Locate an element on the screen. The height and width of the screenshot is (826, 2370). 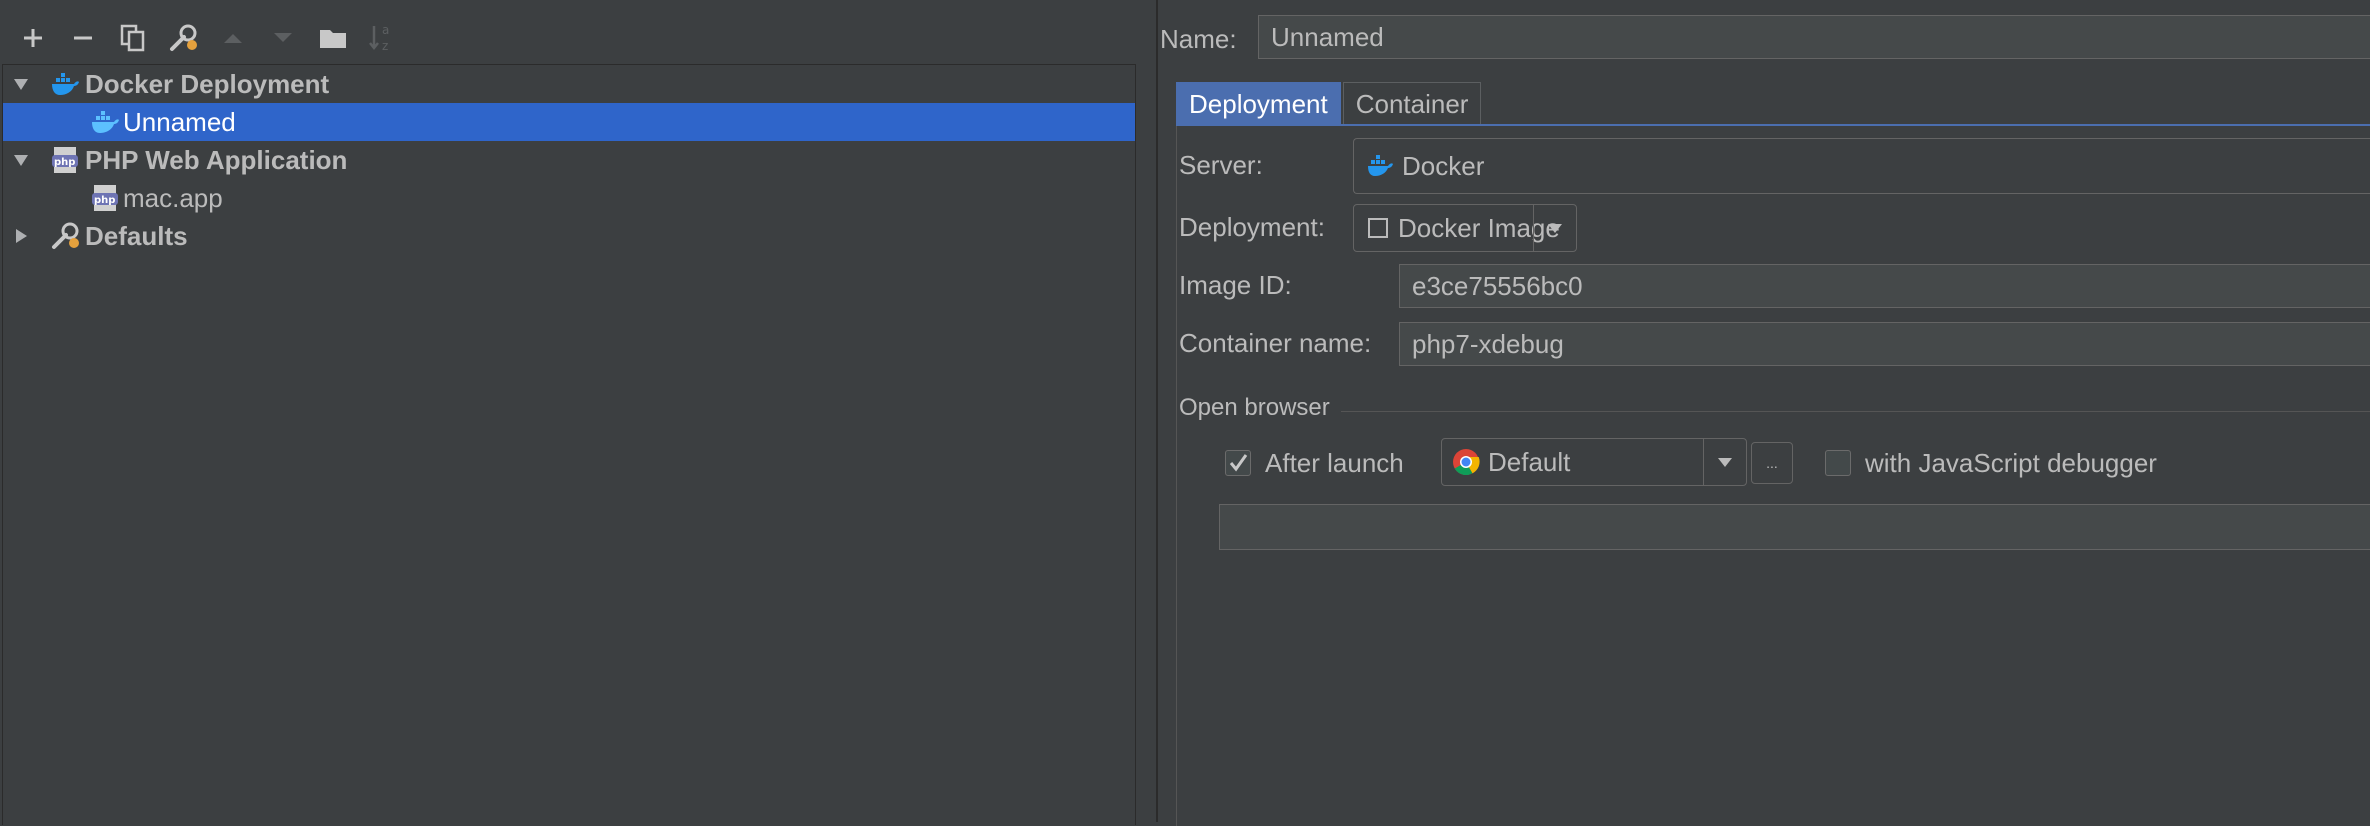
server-label: Server: is located at coordinates (1221, 165).